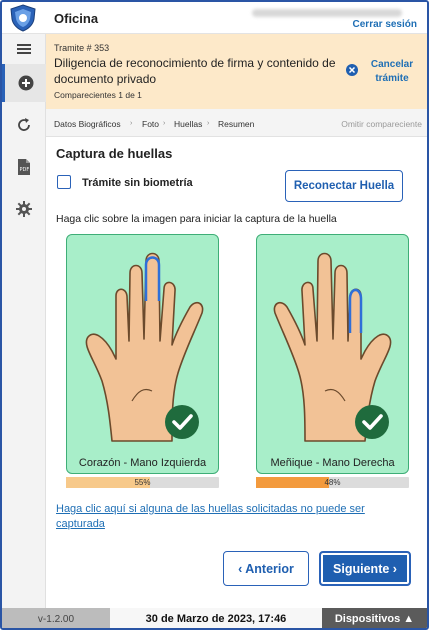  I want to click on app-version: v-1.2.00, so click(56, 618).